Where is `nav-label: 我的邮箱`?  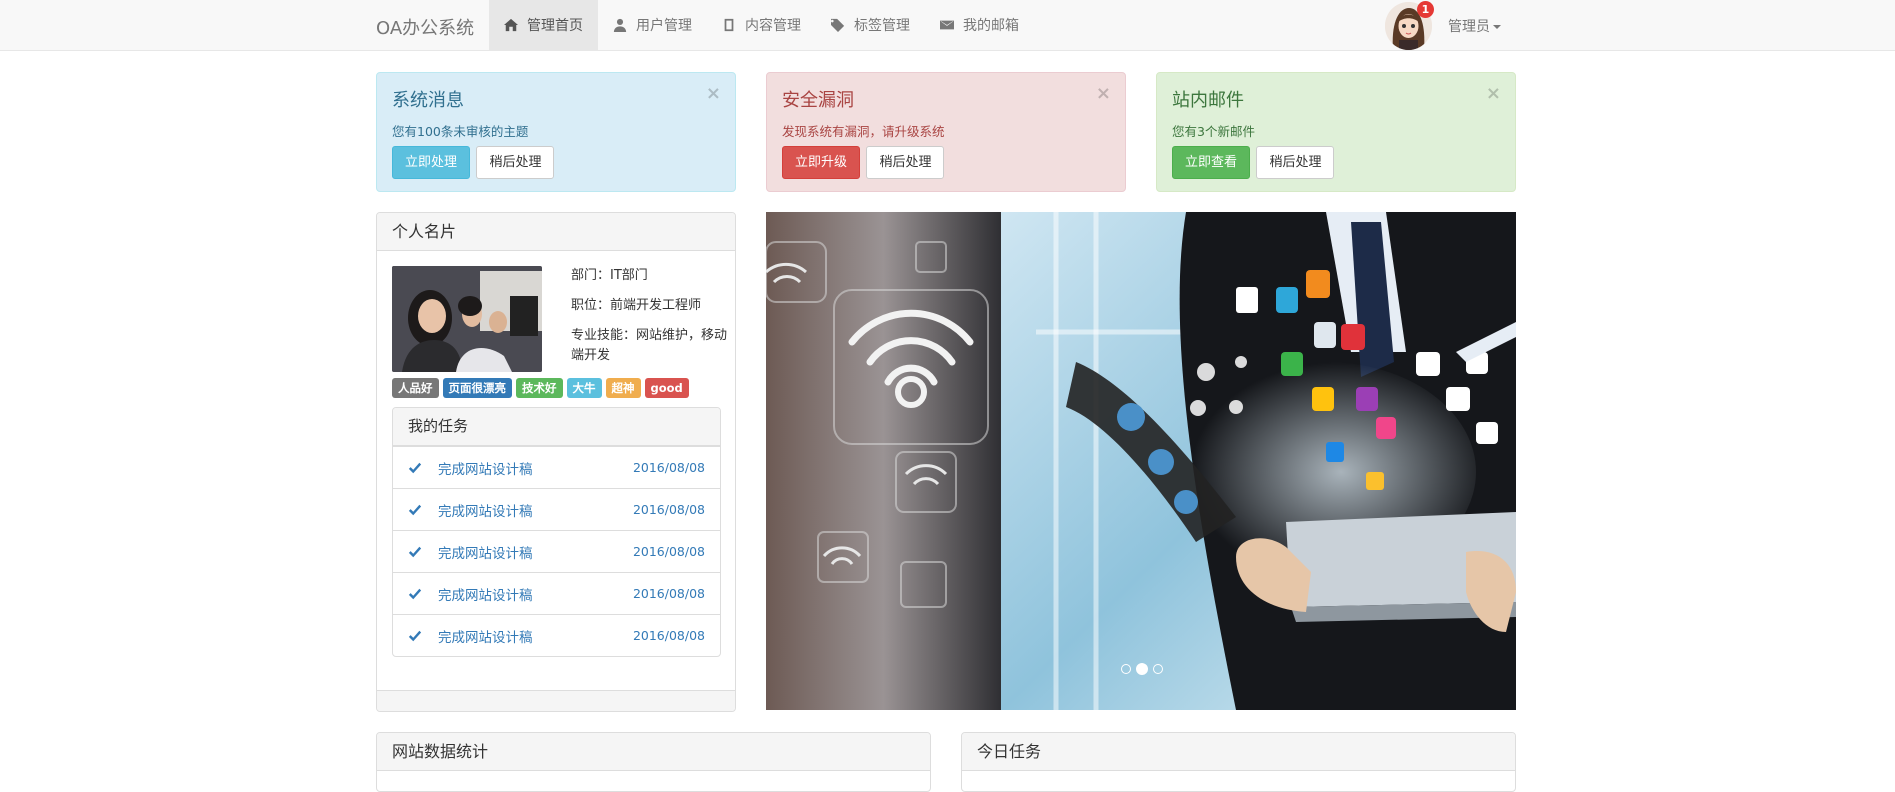
nav-label: 我的邮箱 is located at coordinates (991, 26).